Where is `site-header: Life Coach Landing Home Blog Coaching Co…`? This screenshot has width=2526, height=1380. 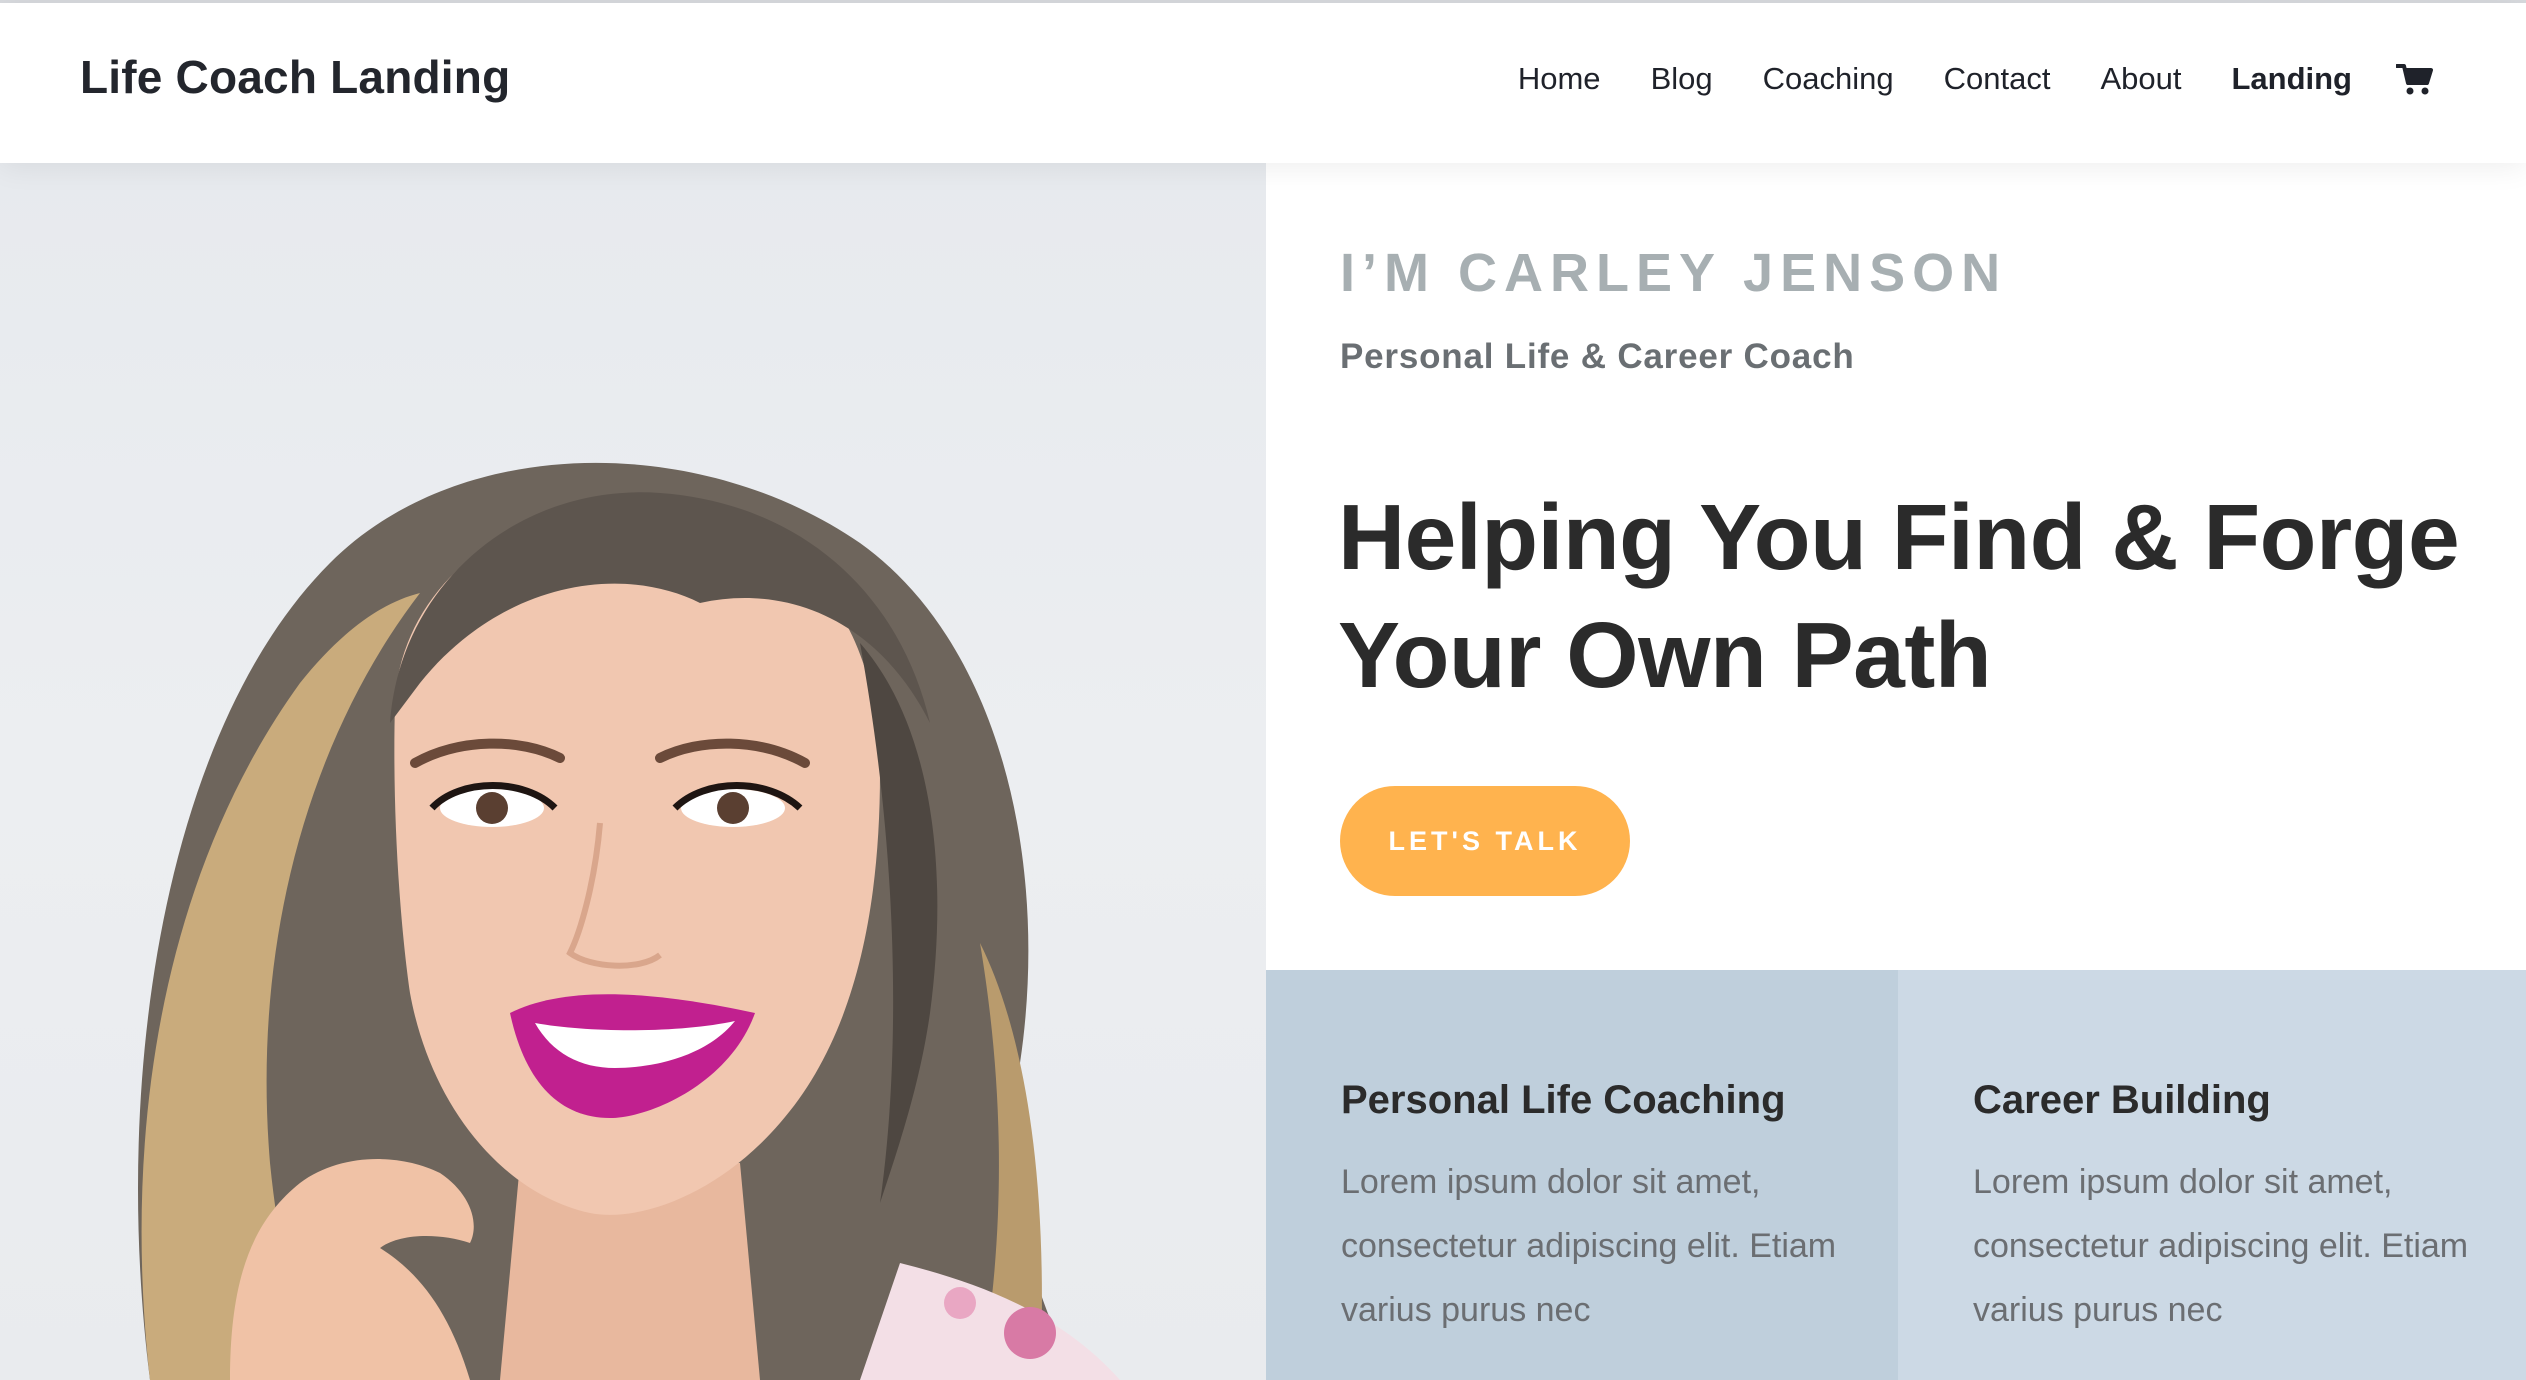
site-header: Life Coach Landing Home Blog Coaching Co… is located at coordinates (1263, 83).